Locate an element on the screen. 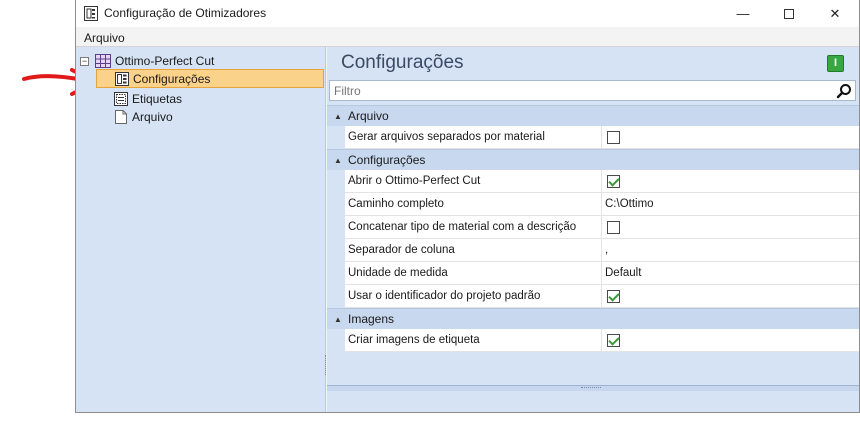 The image size is (860, 428). resize-grip-icon is located at coordinates (591, 388).